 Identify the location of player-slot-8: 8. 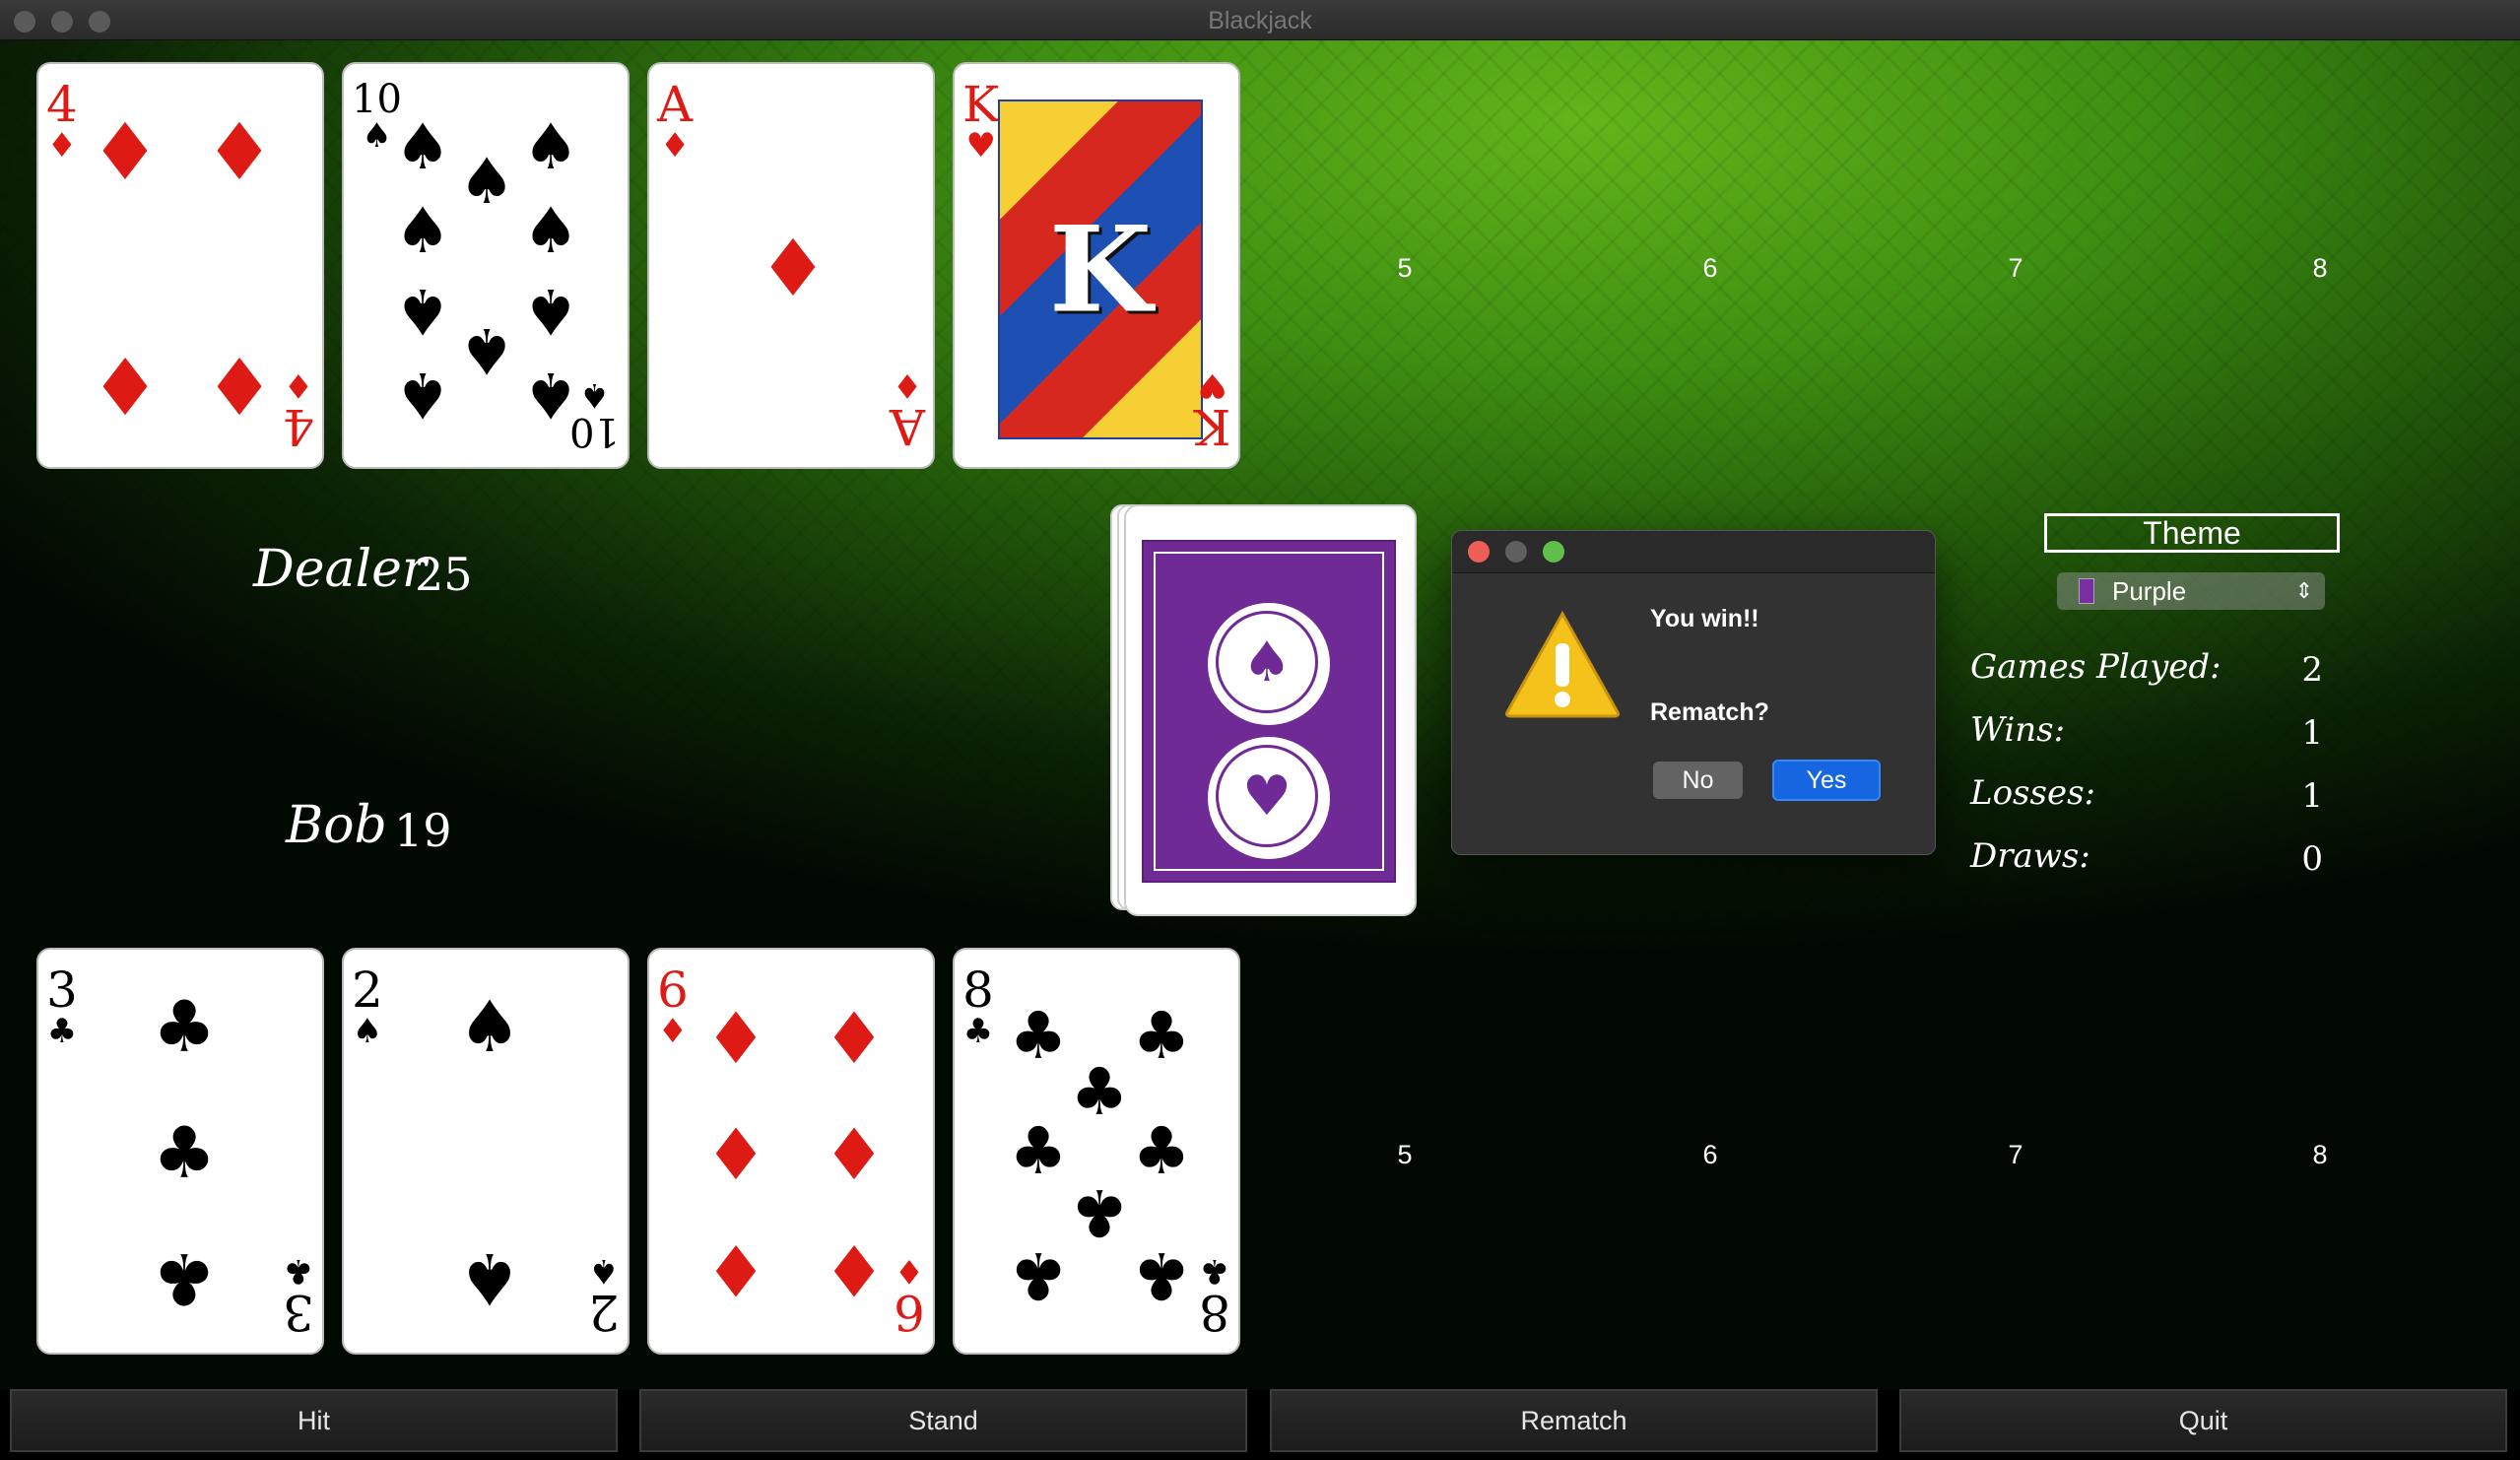
(2320, 1154).